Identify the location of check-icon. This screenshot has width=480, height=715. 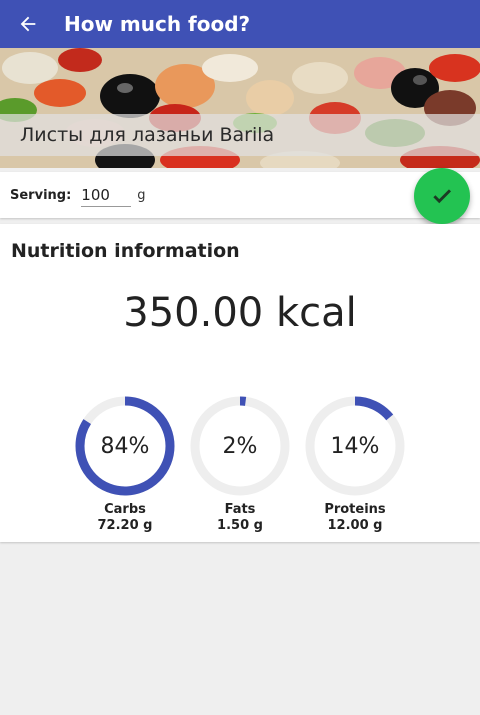
(442, 196).